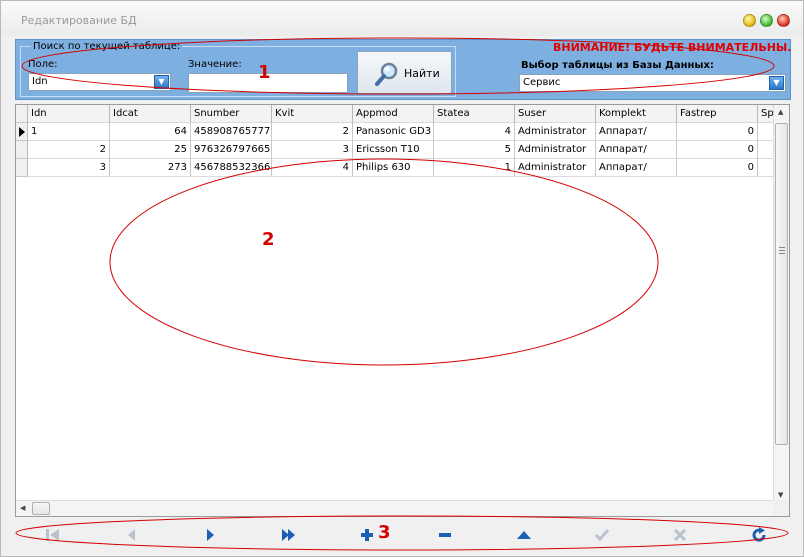 The image size is (804, 557). I want to click on scroll-down-icon: ▼, so click(780, 495).